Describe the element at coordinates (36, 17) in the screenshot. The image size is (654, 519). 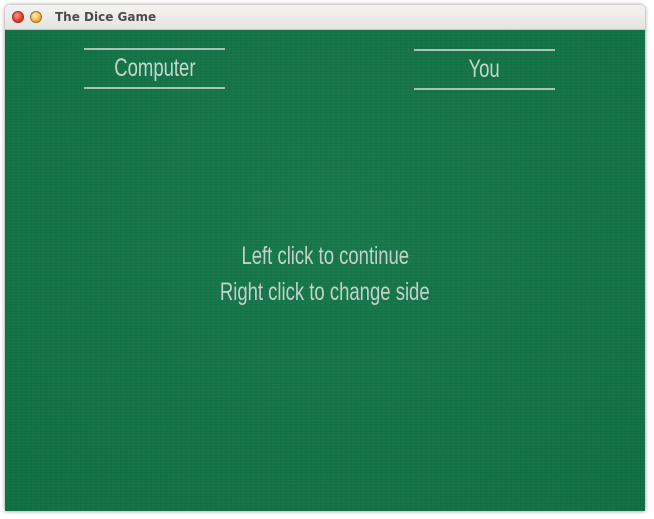
I see `minimize-window-button` at that location.